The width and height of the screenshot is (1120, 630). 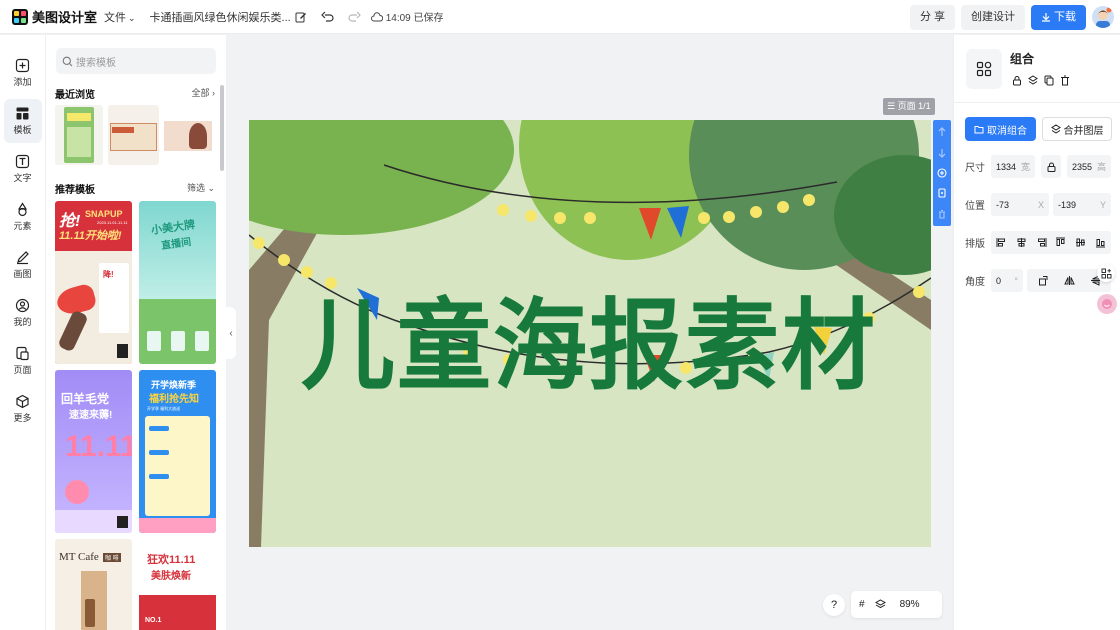 I want to click on template-card: MT Cafe 咖 啡, so click(x=93, y=584).